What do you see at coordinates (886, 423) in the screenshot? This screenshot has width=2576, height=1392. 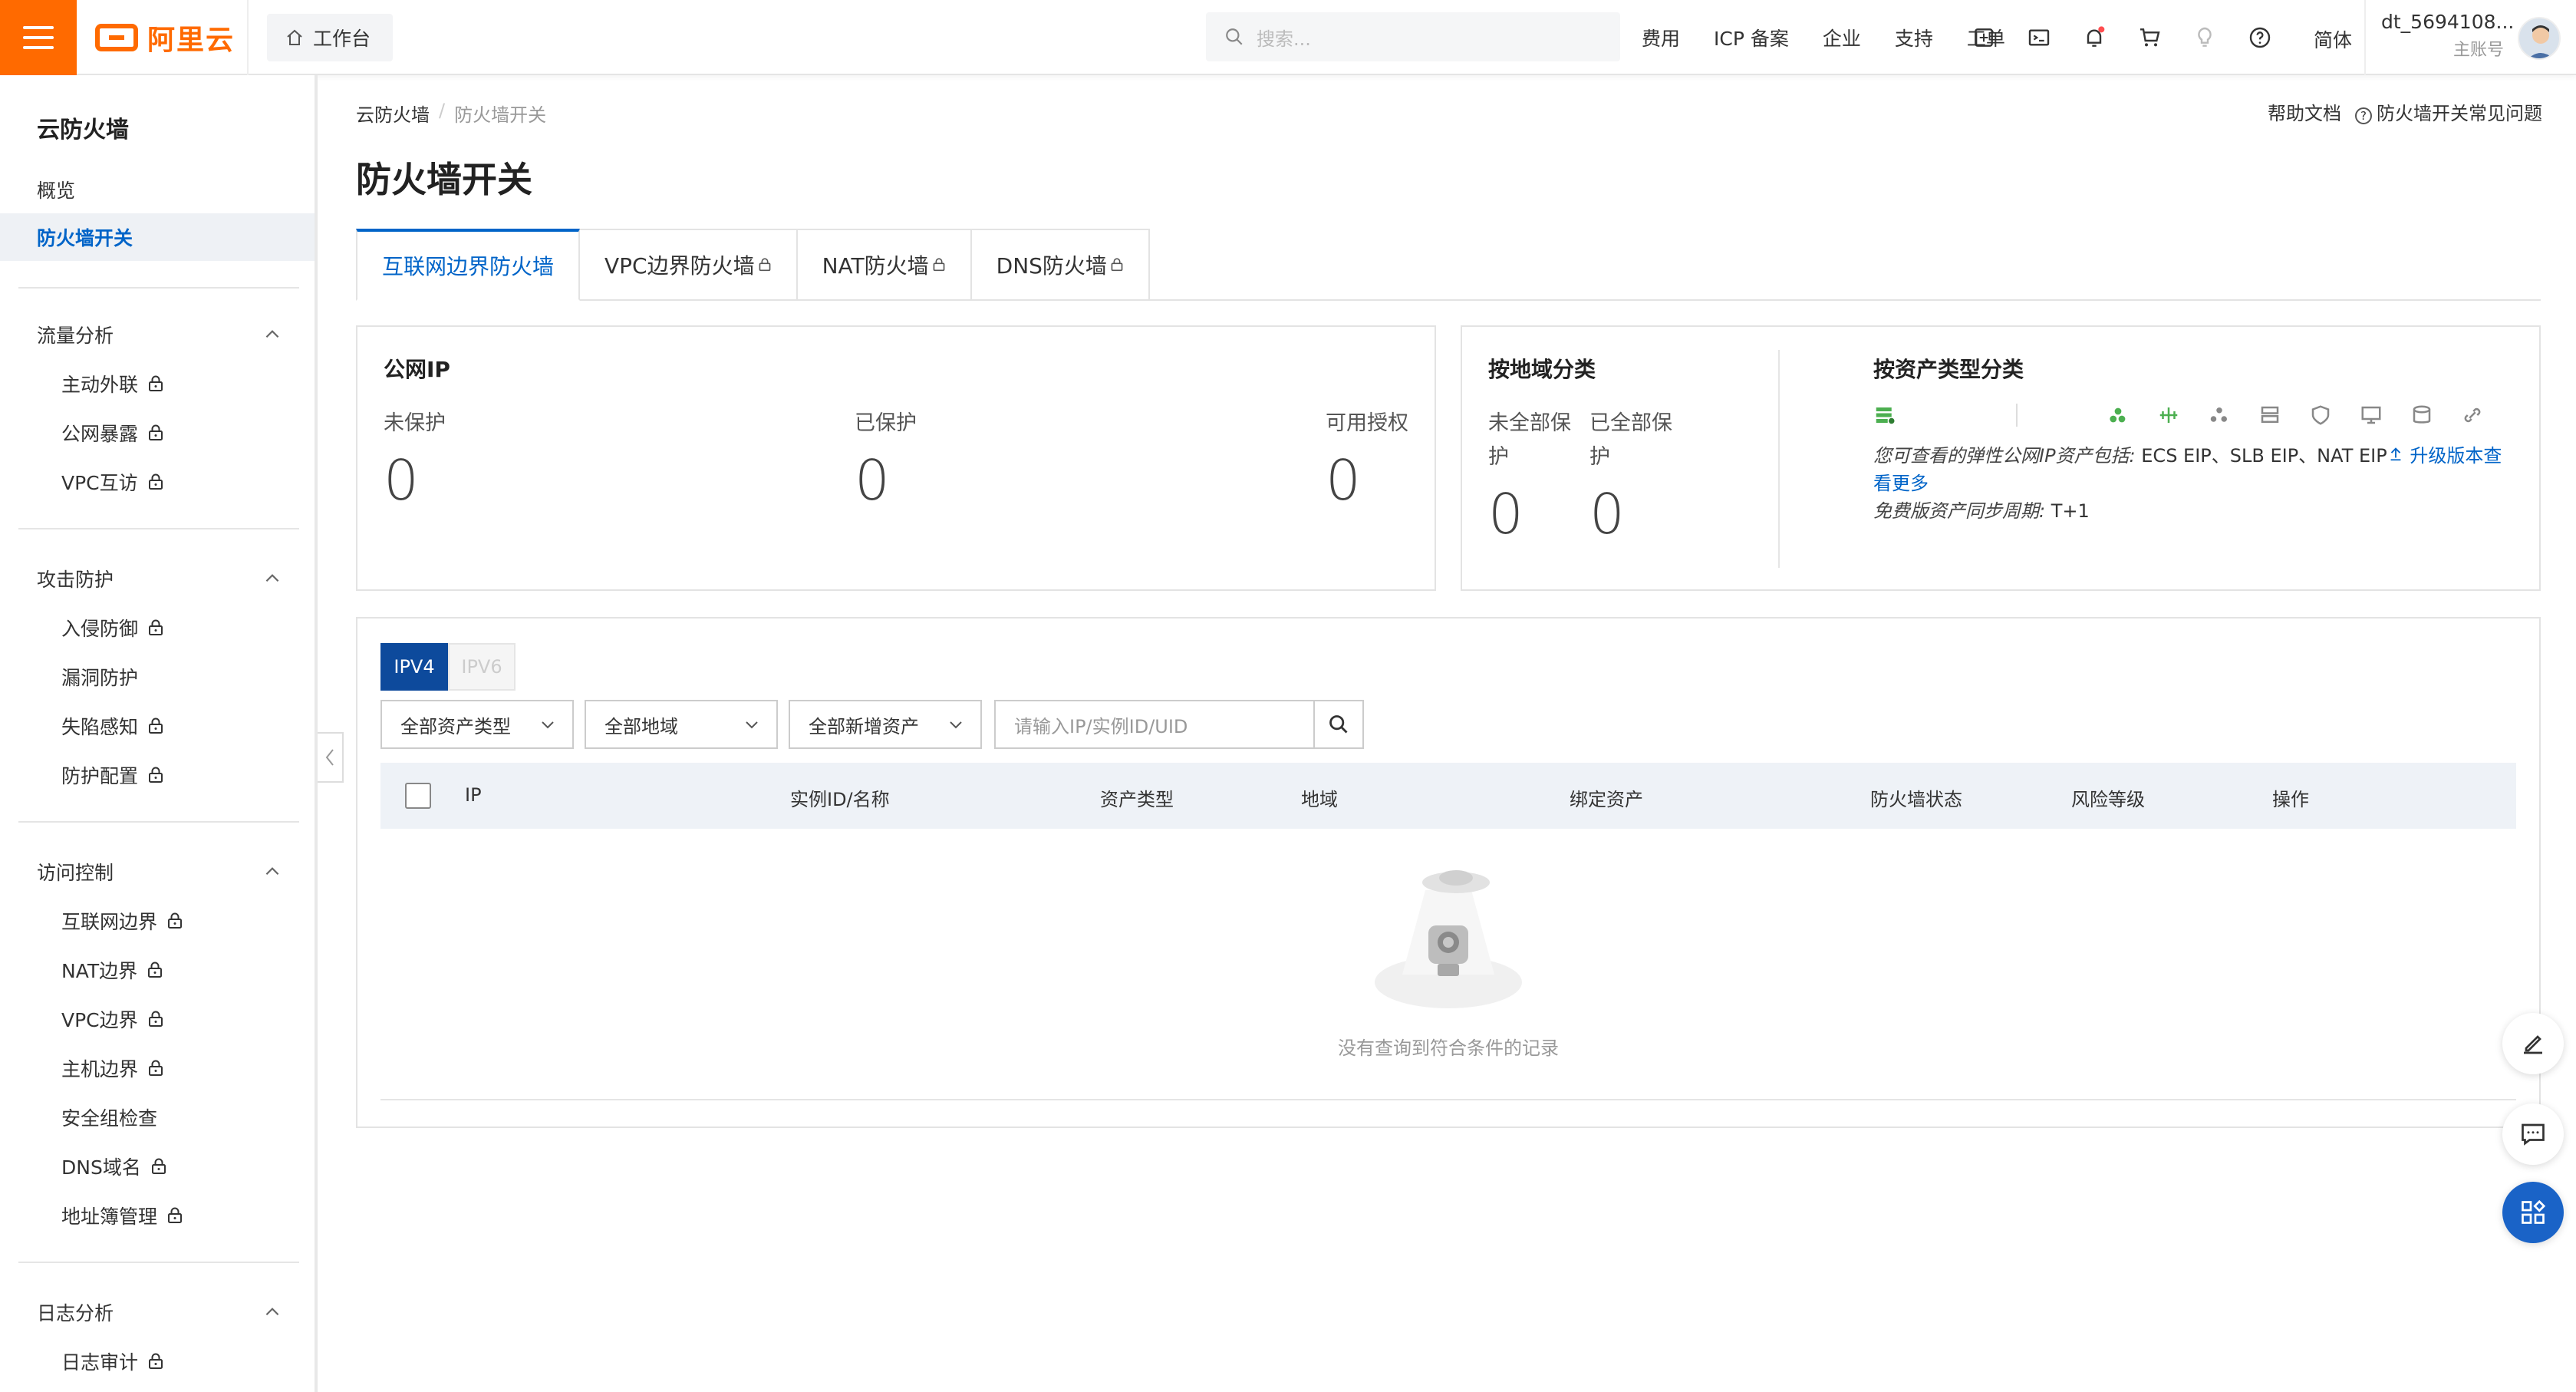 I see `stat-label-protected: 已保护` at bounding box center [886, 423].